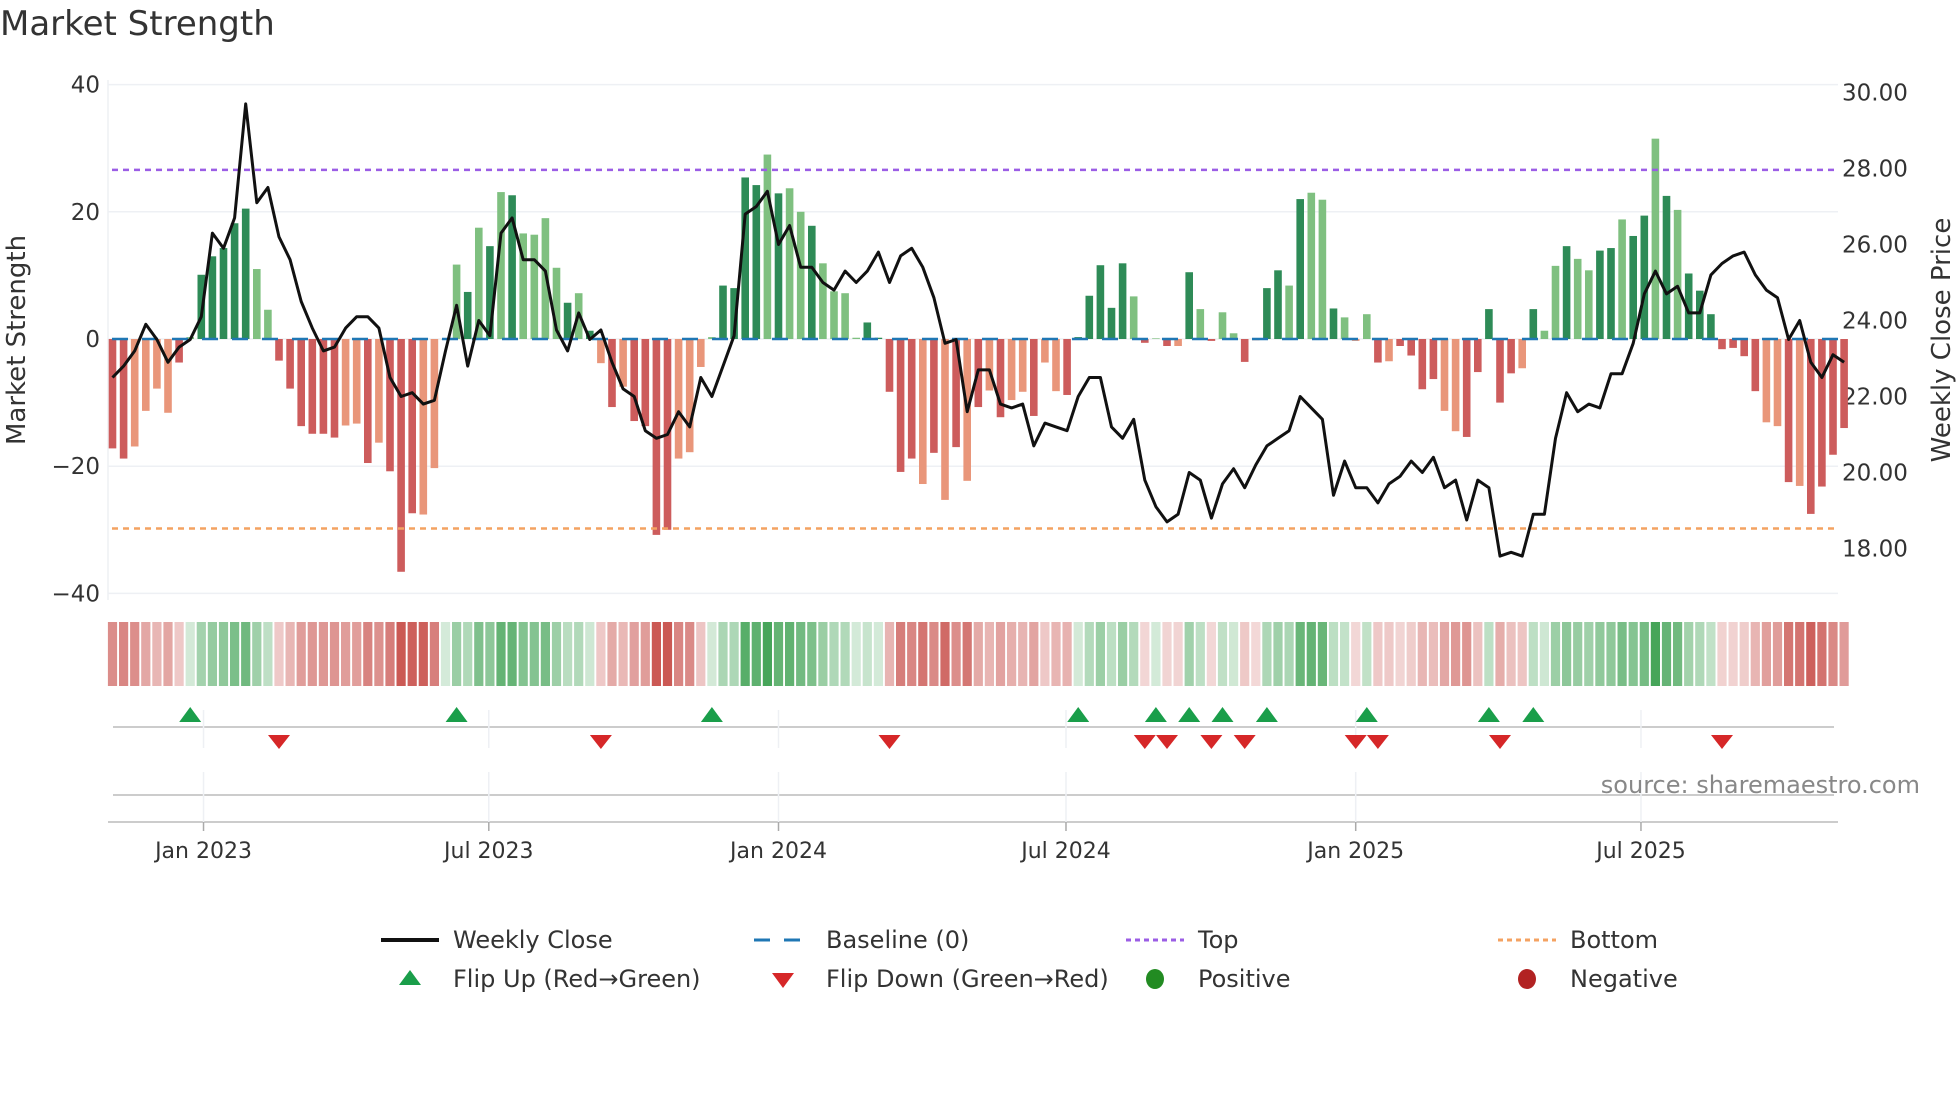 The height and width of the screenshot is (1102, 1960). Describe the element at coordinates (783, 940) in the screenshot. I see `dashed-line-icon` at that location.